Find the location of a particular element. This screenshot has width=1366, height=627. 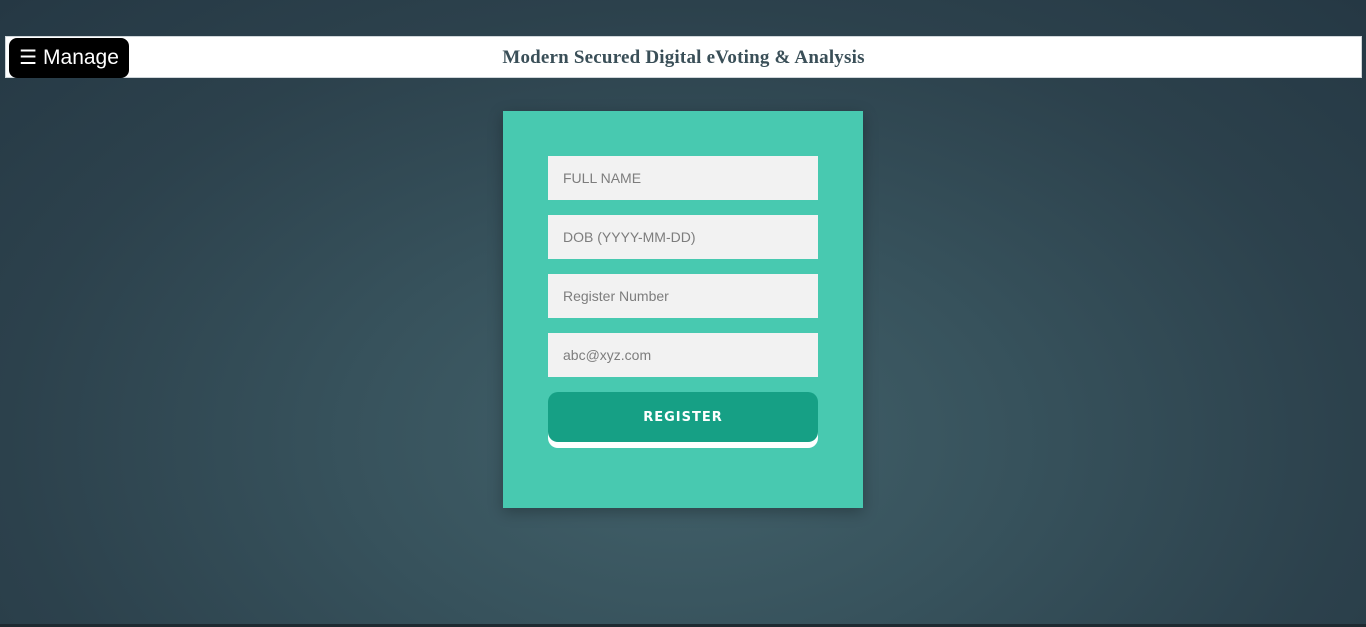

register-button: REGISTER is located at coordinates (683, 417).